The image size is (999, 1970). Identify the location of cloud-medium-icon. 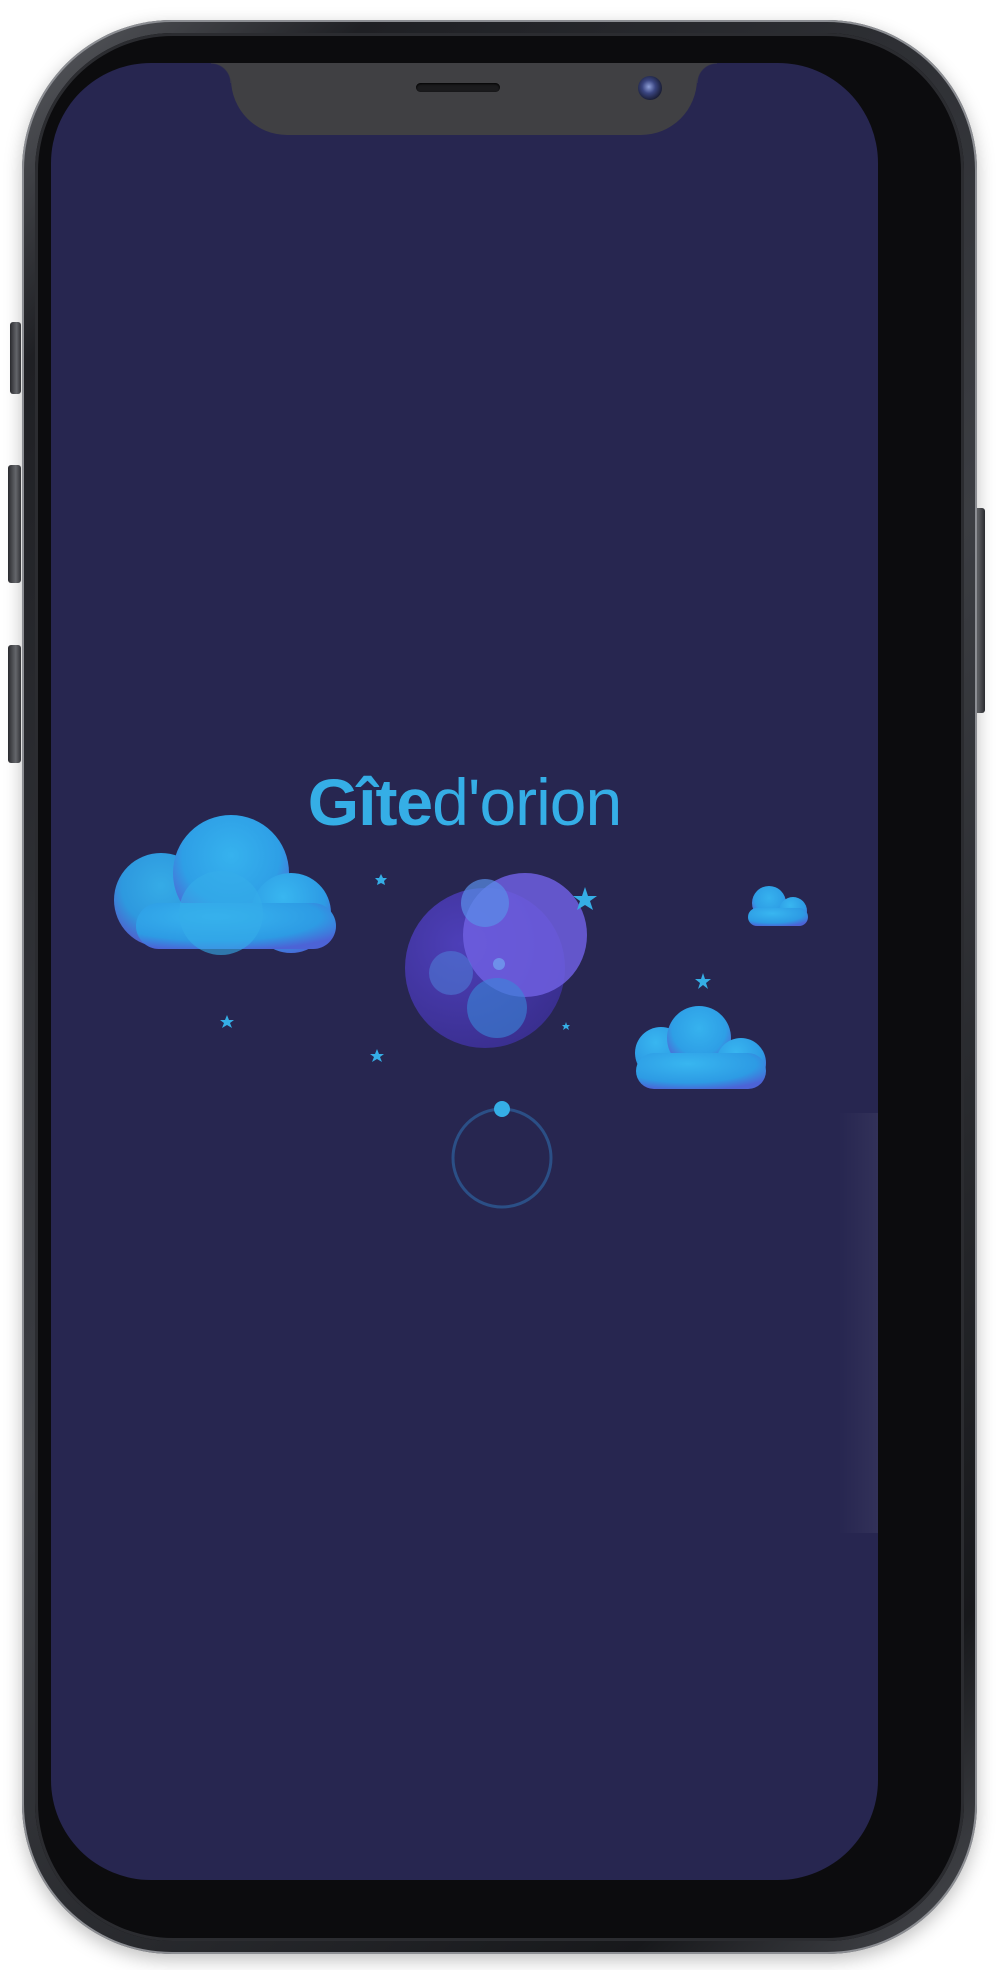
(700, 1047).